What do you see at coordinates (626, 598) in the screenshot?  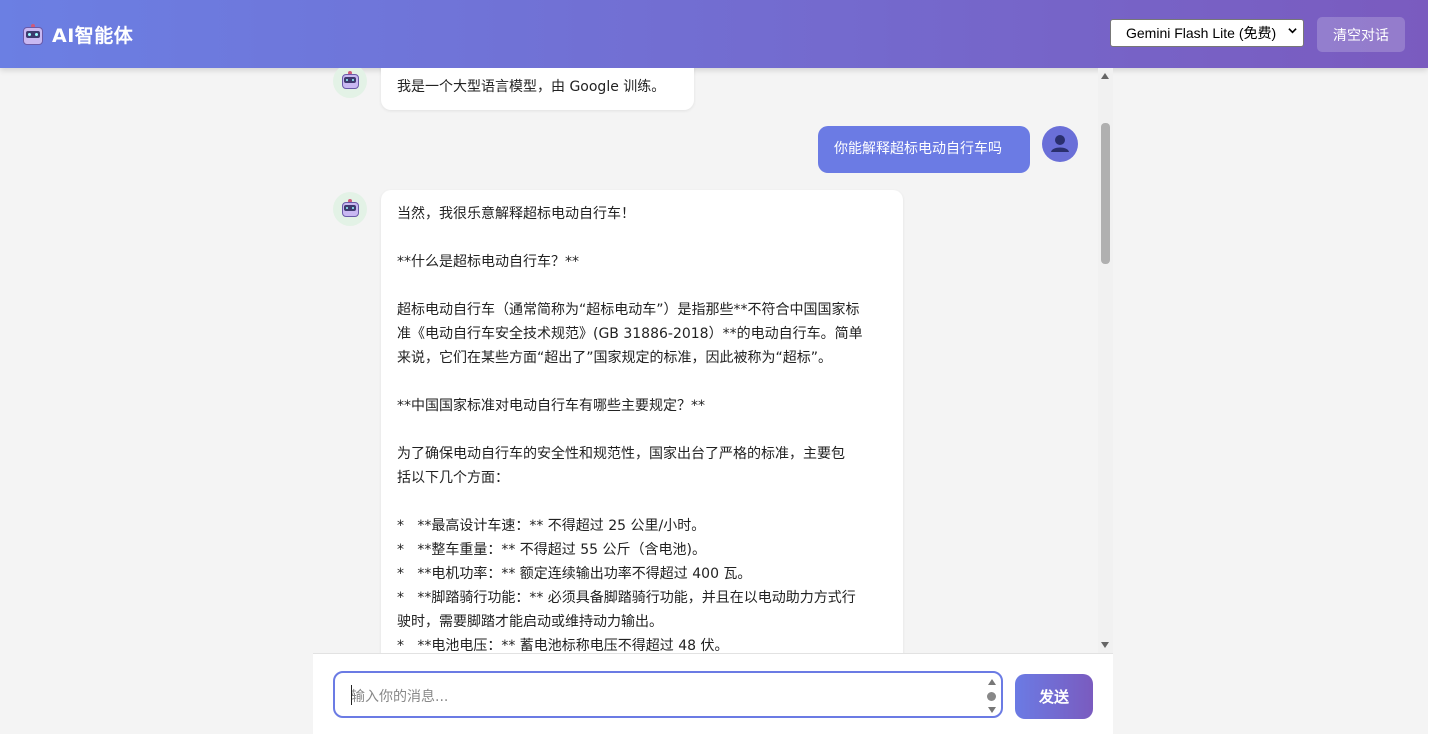 I see `message-line: * **脚踏骑行功能：** 必须具备脚踏骑行功能，并且在以电动助力方式行` at bounding box center [626, 598].